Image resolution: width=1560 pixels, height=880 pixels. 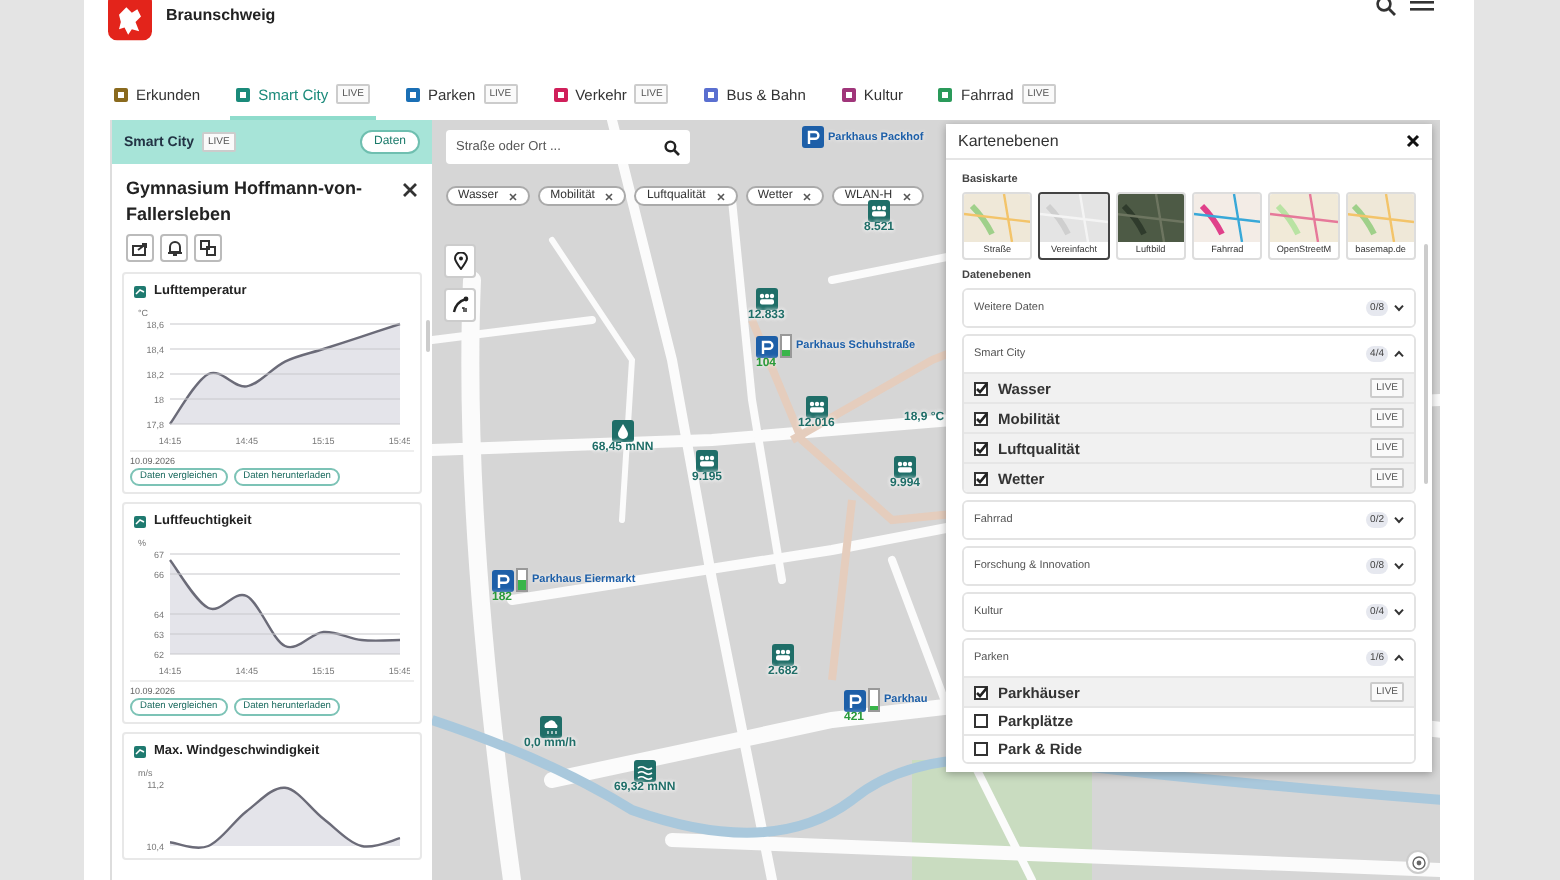 What do you see at coordinates (221, 15) in the screenshot?
I see `city-name: Braunschweig` at bounding box center [221, 15].